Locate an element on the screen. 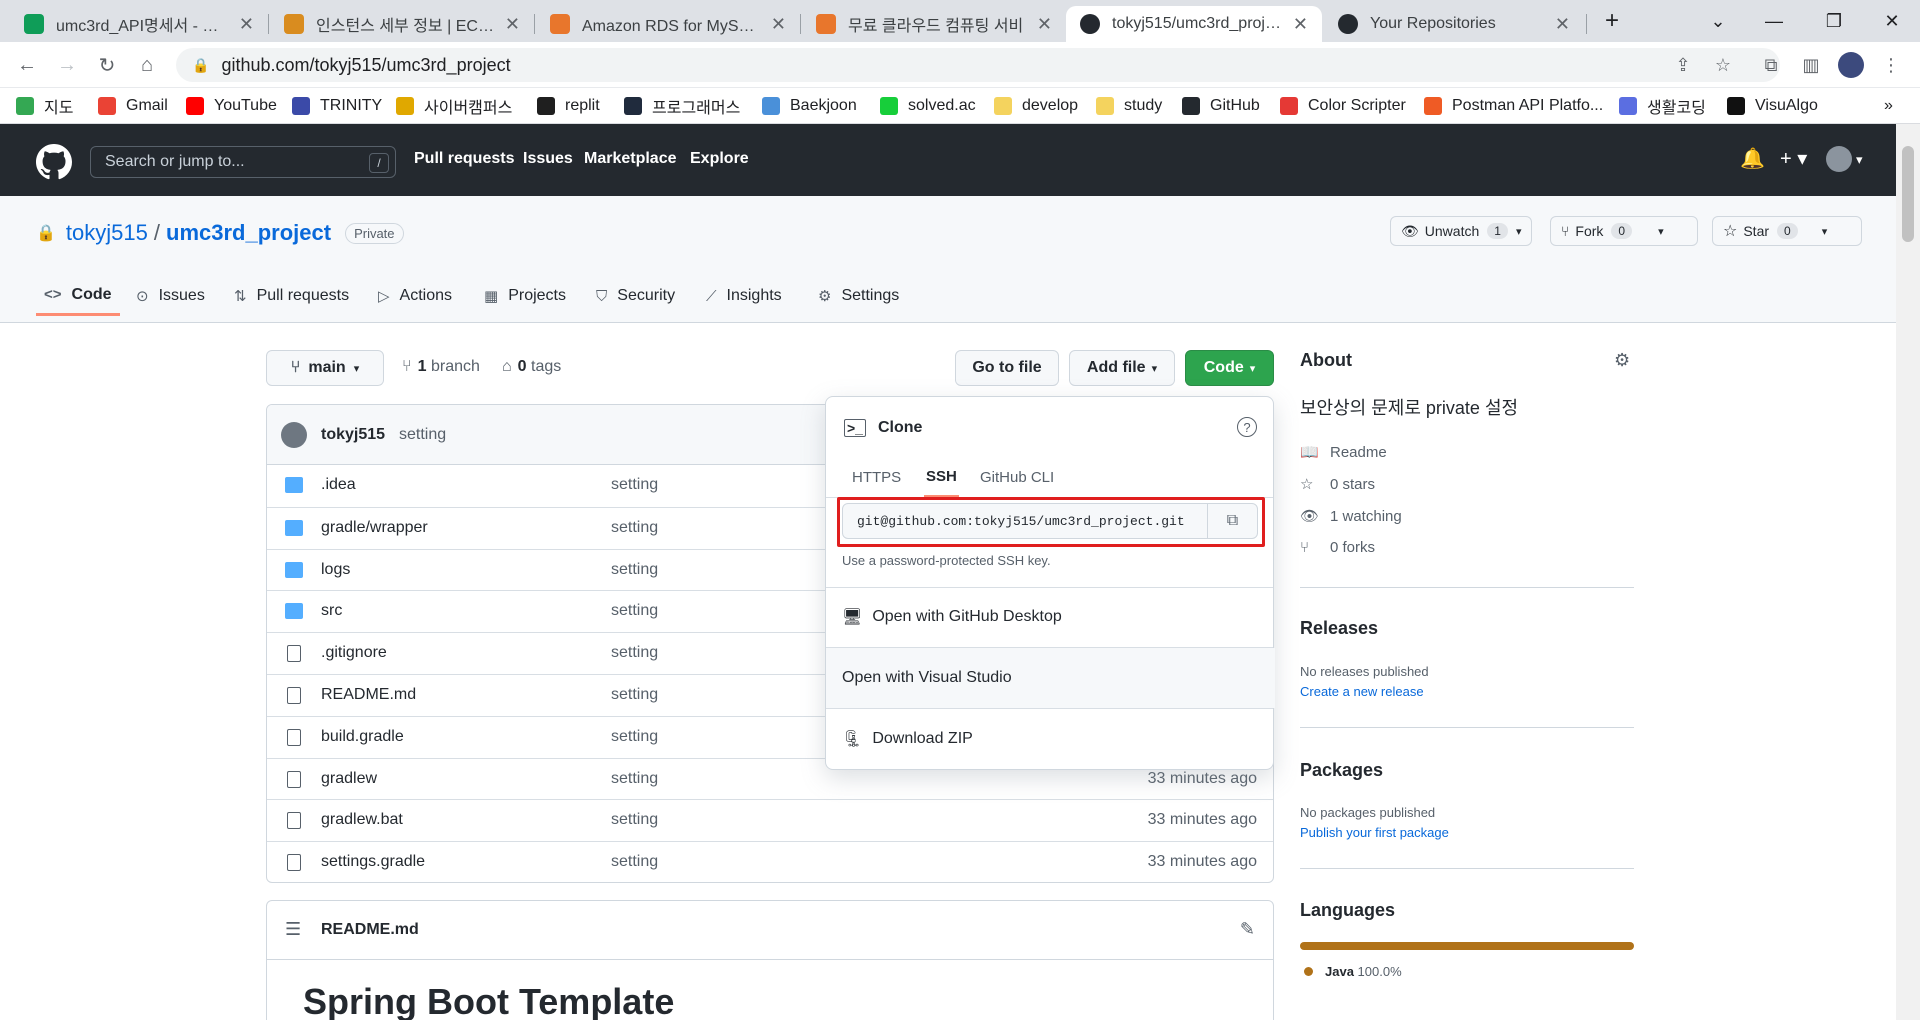 This screenshot has width=1920, height=1020. bookmark-item: develop is located at coordinates (1036, 106).